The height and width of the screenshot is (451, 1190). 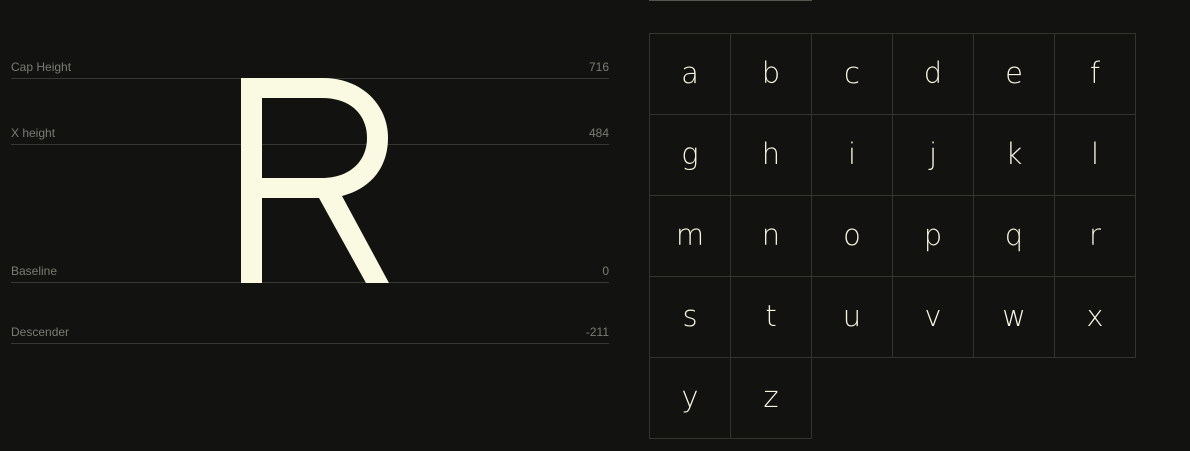 I want to click on glyph-cell: d, so click(x=933, y=74).